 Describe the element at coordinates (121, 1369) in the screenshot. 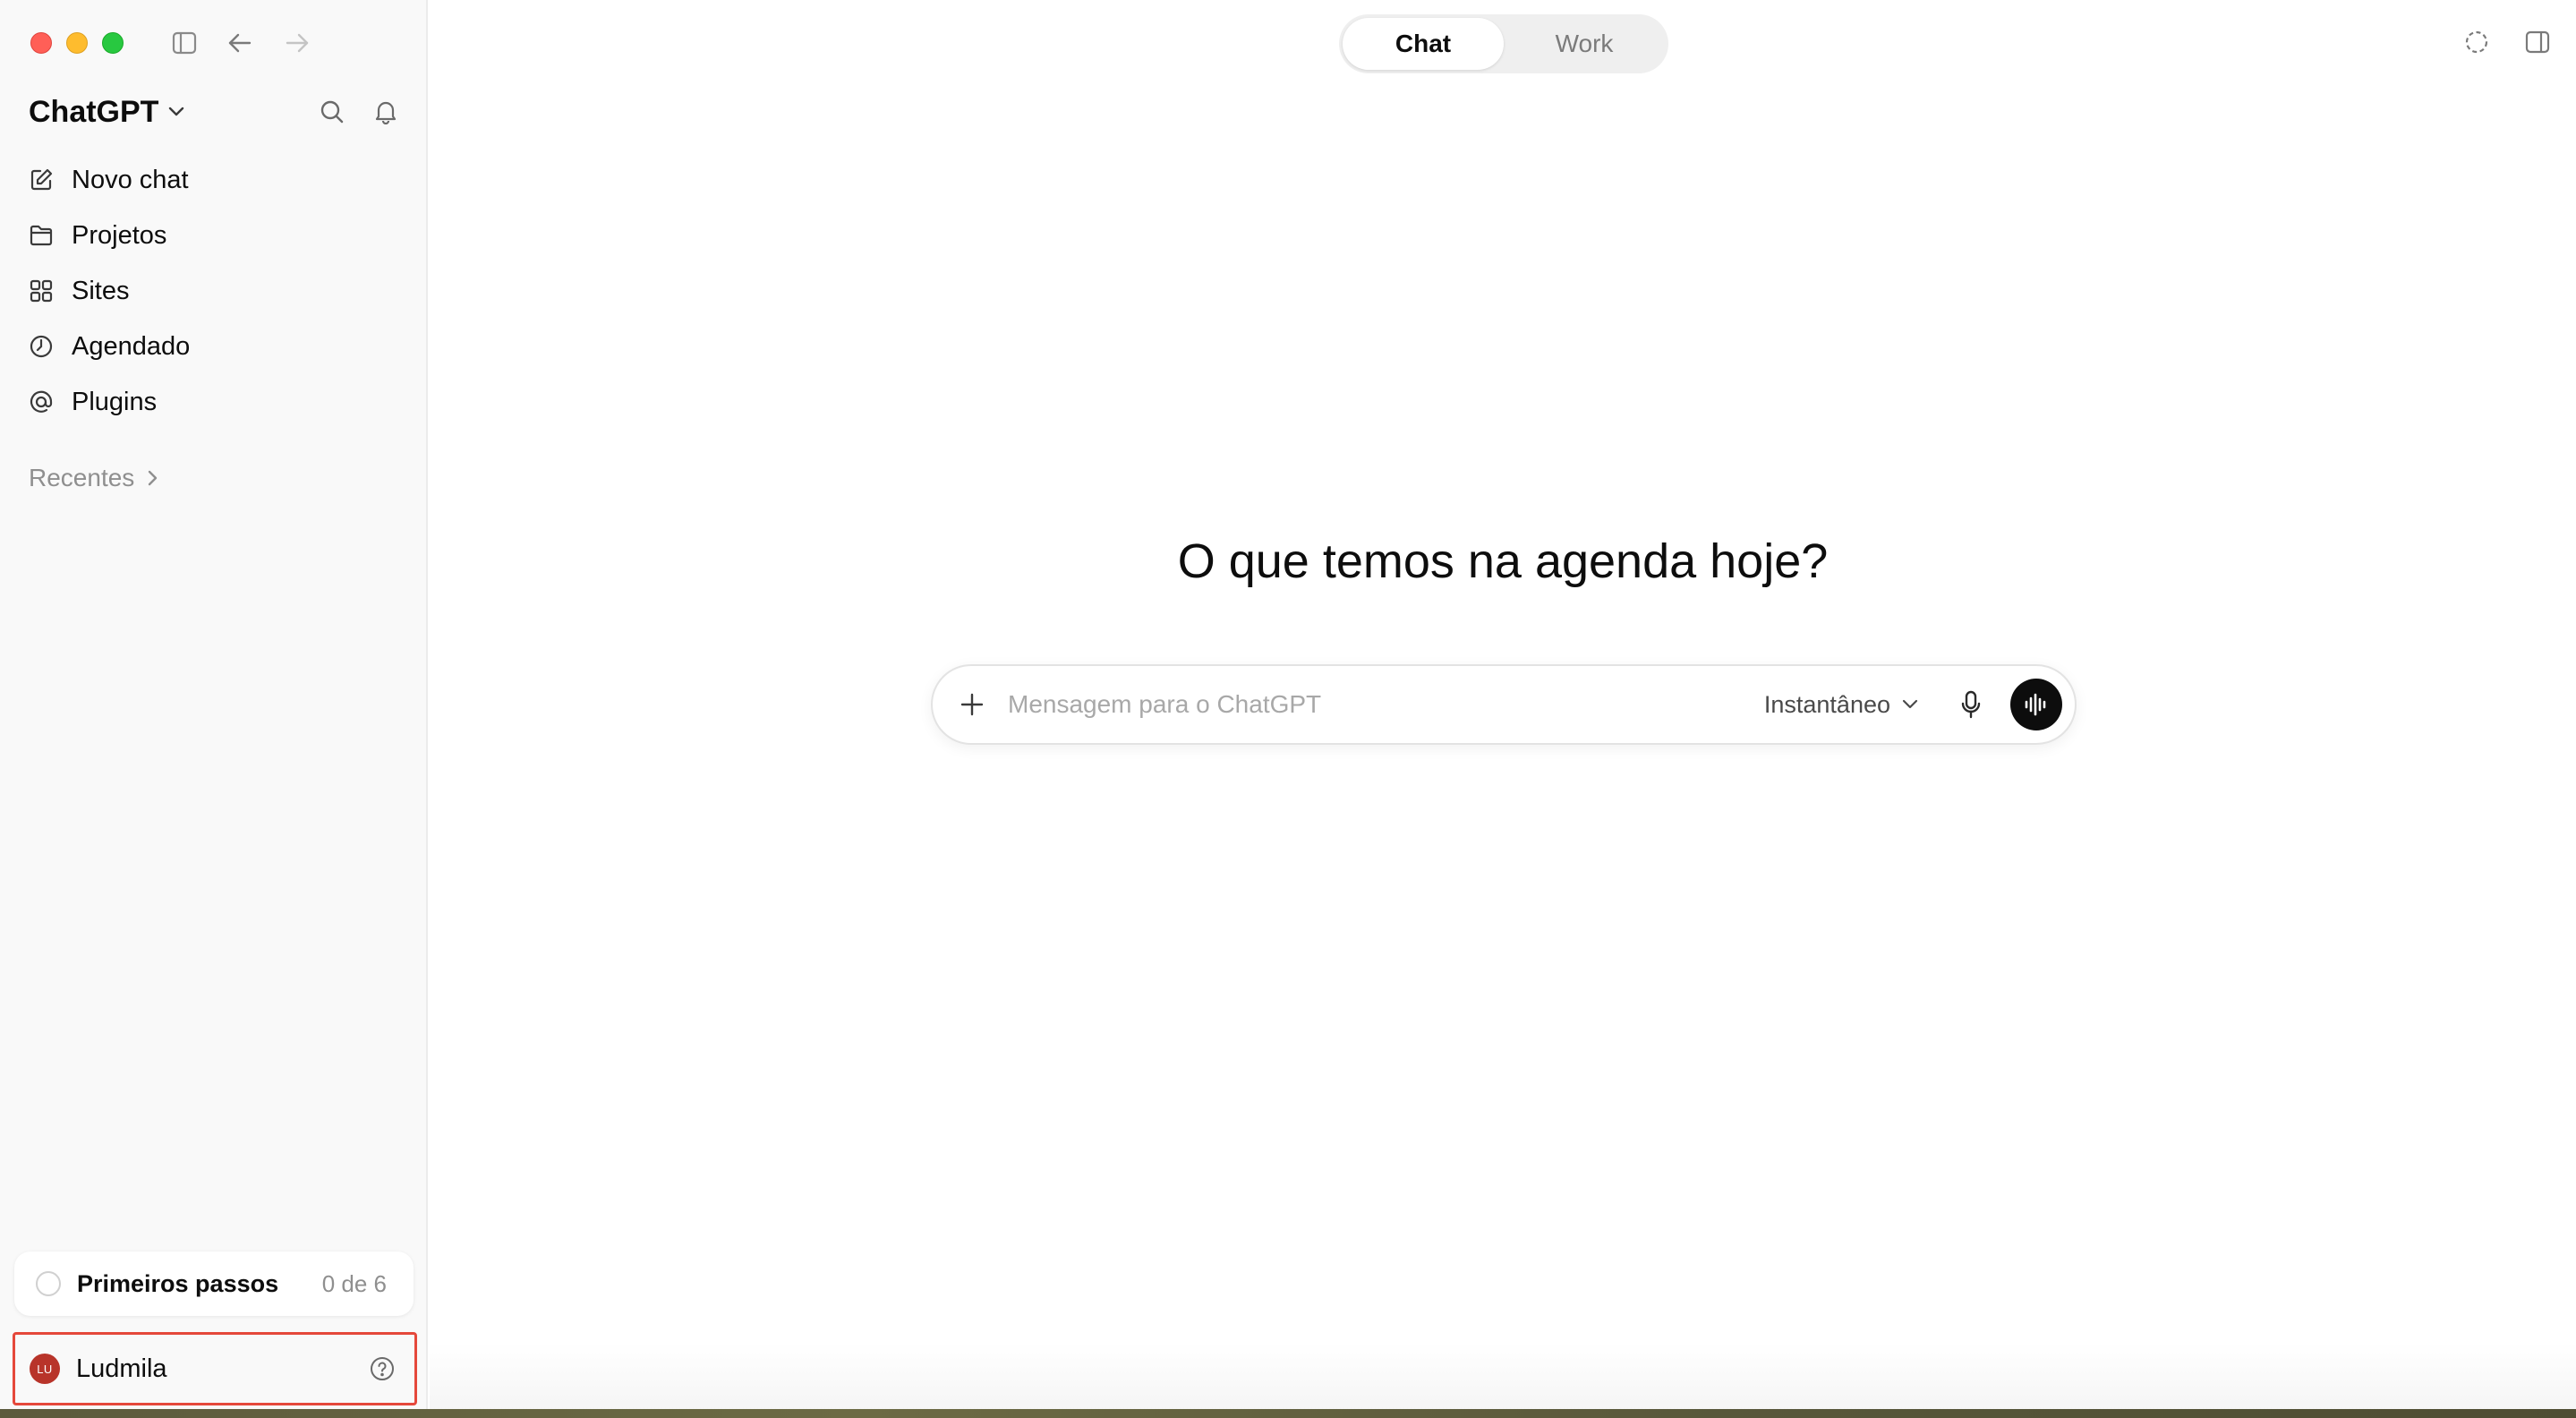

I see `user-name: Ludmila` at that location.